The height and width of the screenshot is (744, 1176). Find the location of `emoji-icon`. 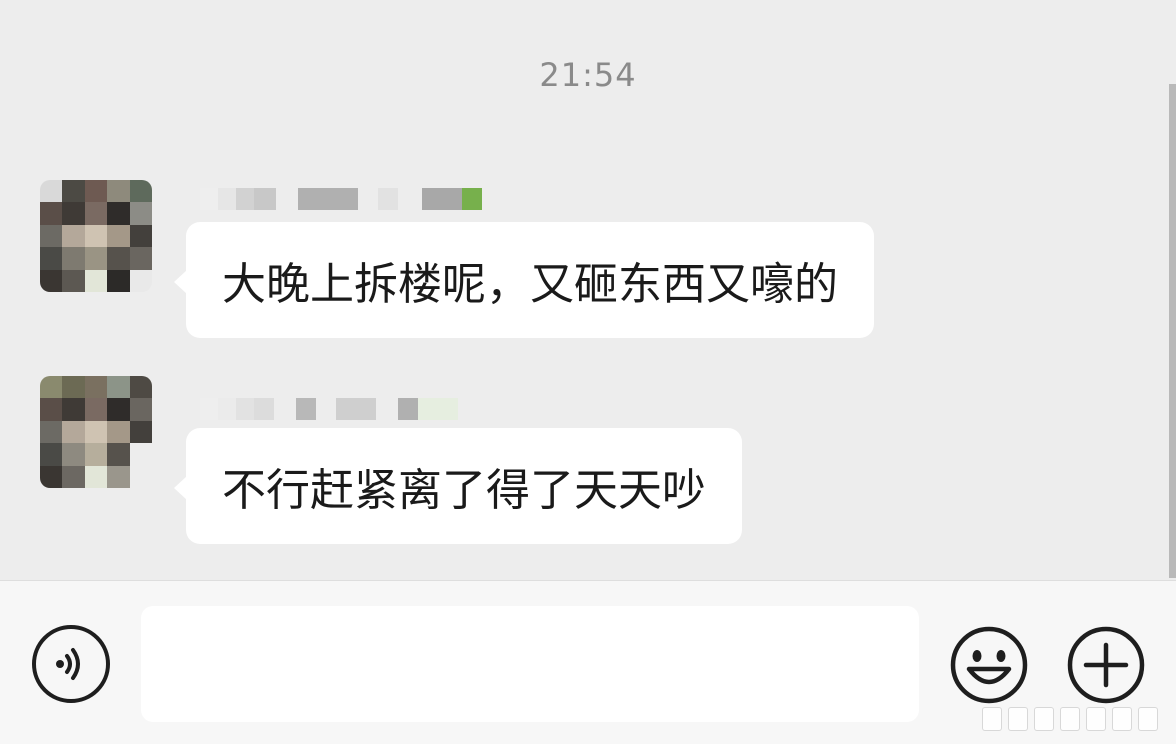

emoji-icon is located at coordinates (989, 665).